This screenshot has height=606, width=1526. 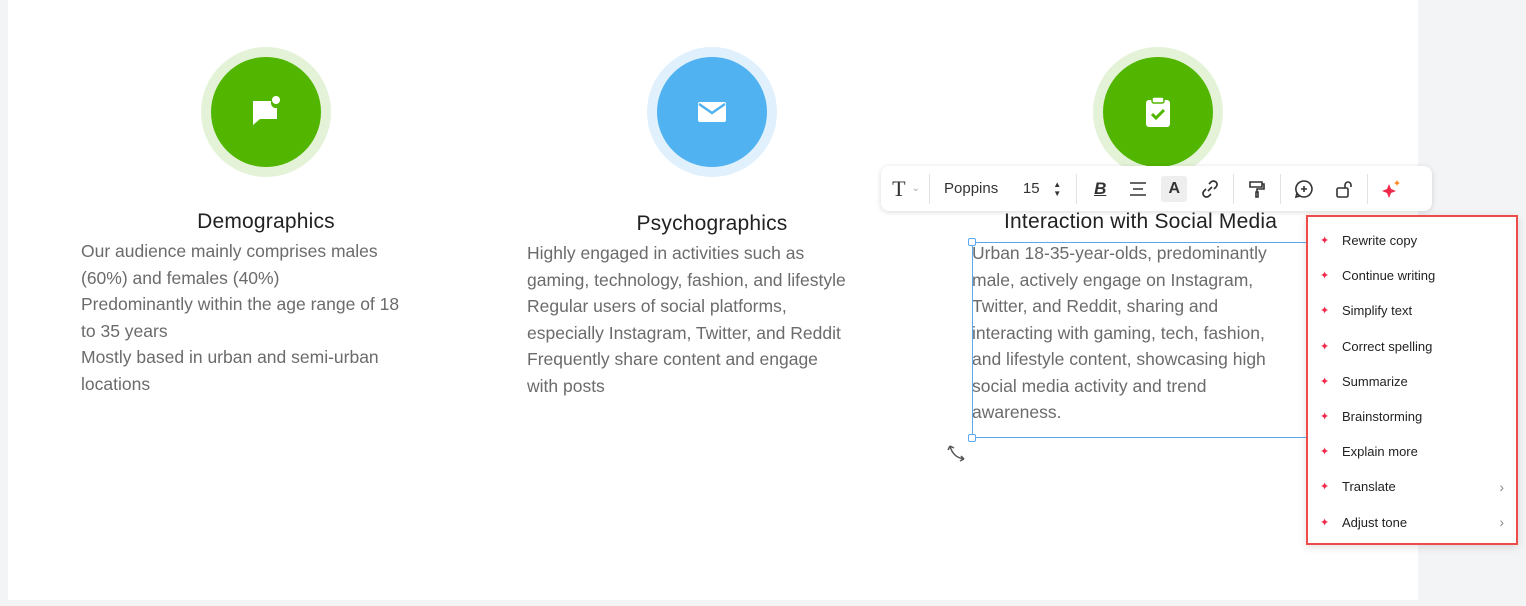 What do you see at coordinates (1389, 276) in the screenshot?
I see `menu-item-label: Continue writing` at bounding box center [1389, 276].